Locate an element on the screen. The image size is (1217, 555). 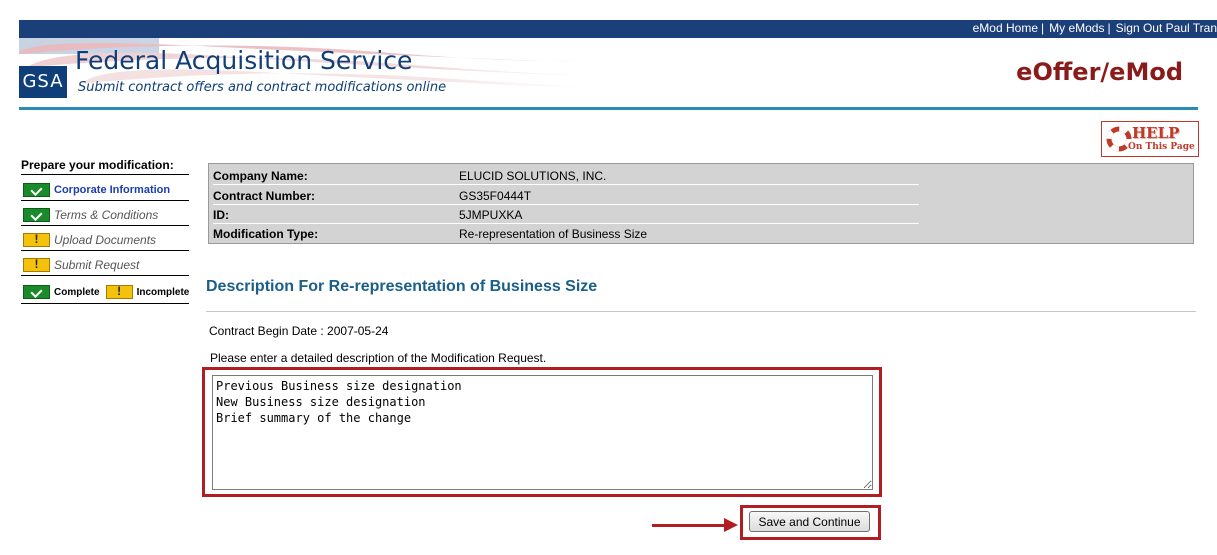
info-label: Company Name: is located at coordinates (260, 176).